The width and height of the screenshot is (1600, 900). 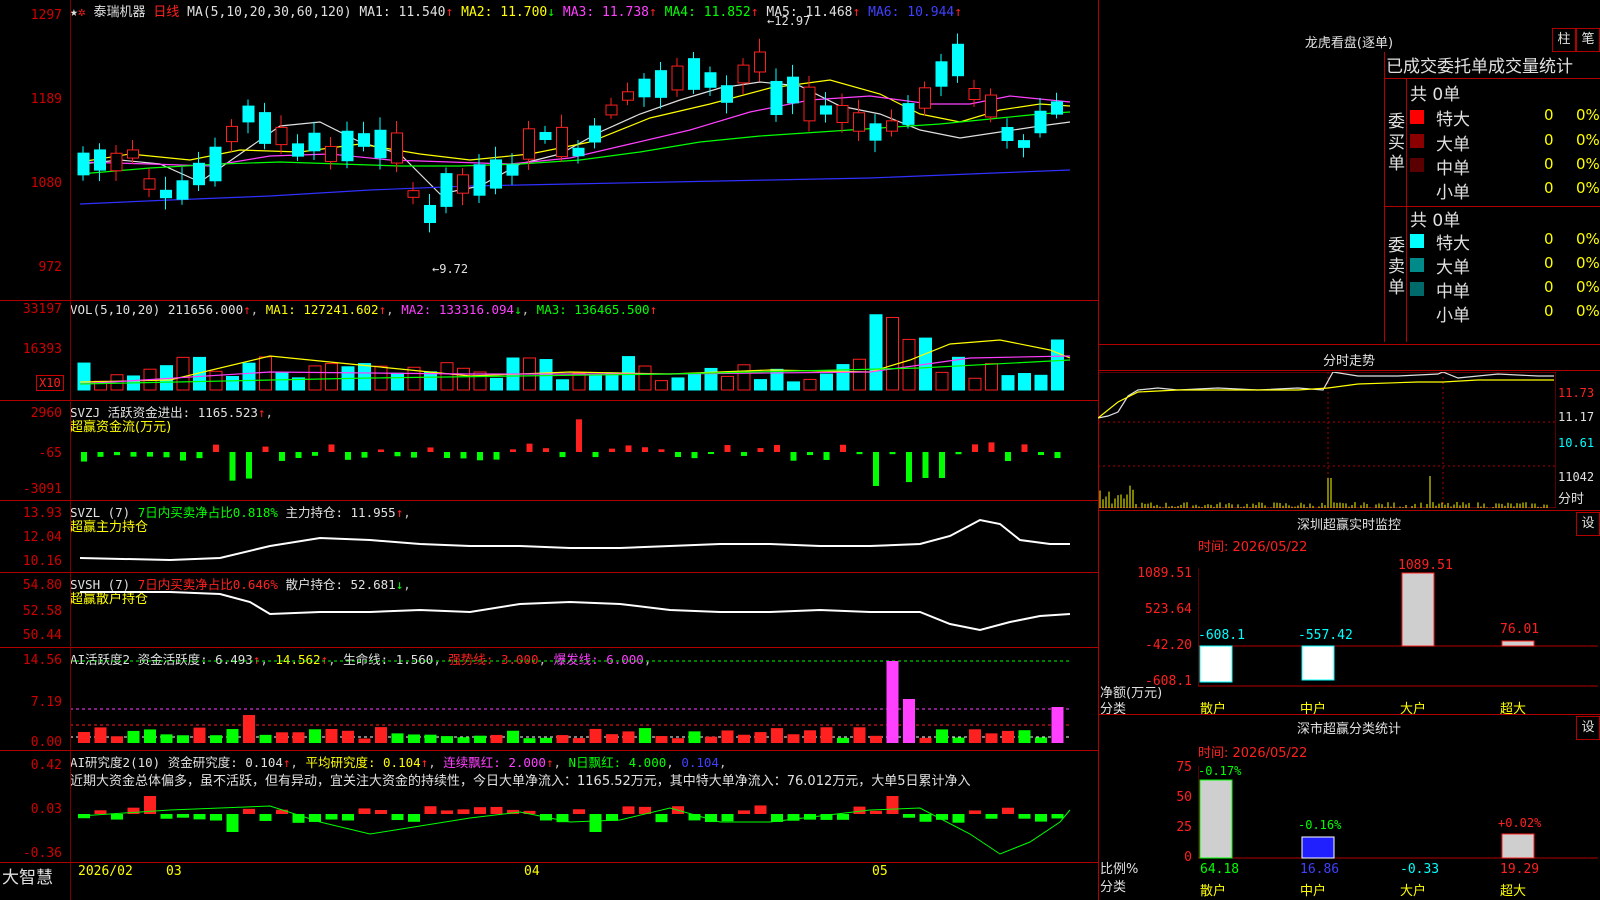 What do you see at coordinates (1399, 632) in the screenshot?
I see `sz-monitor-chart` at bounding box center [1399, 632].